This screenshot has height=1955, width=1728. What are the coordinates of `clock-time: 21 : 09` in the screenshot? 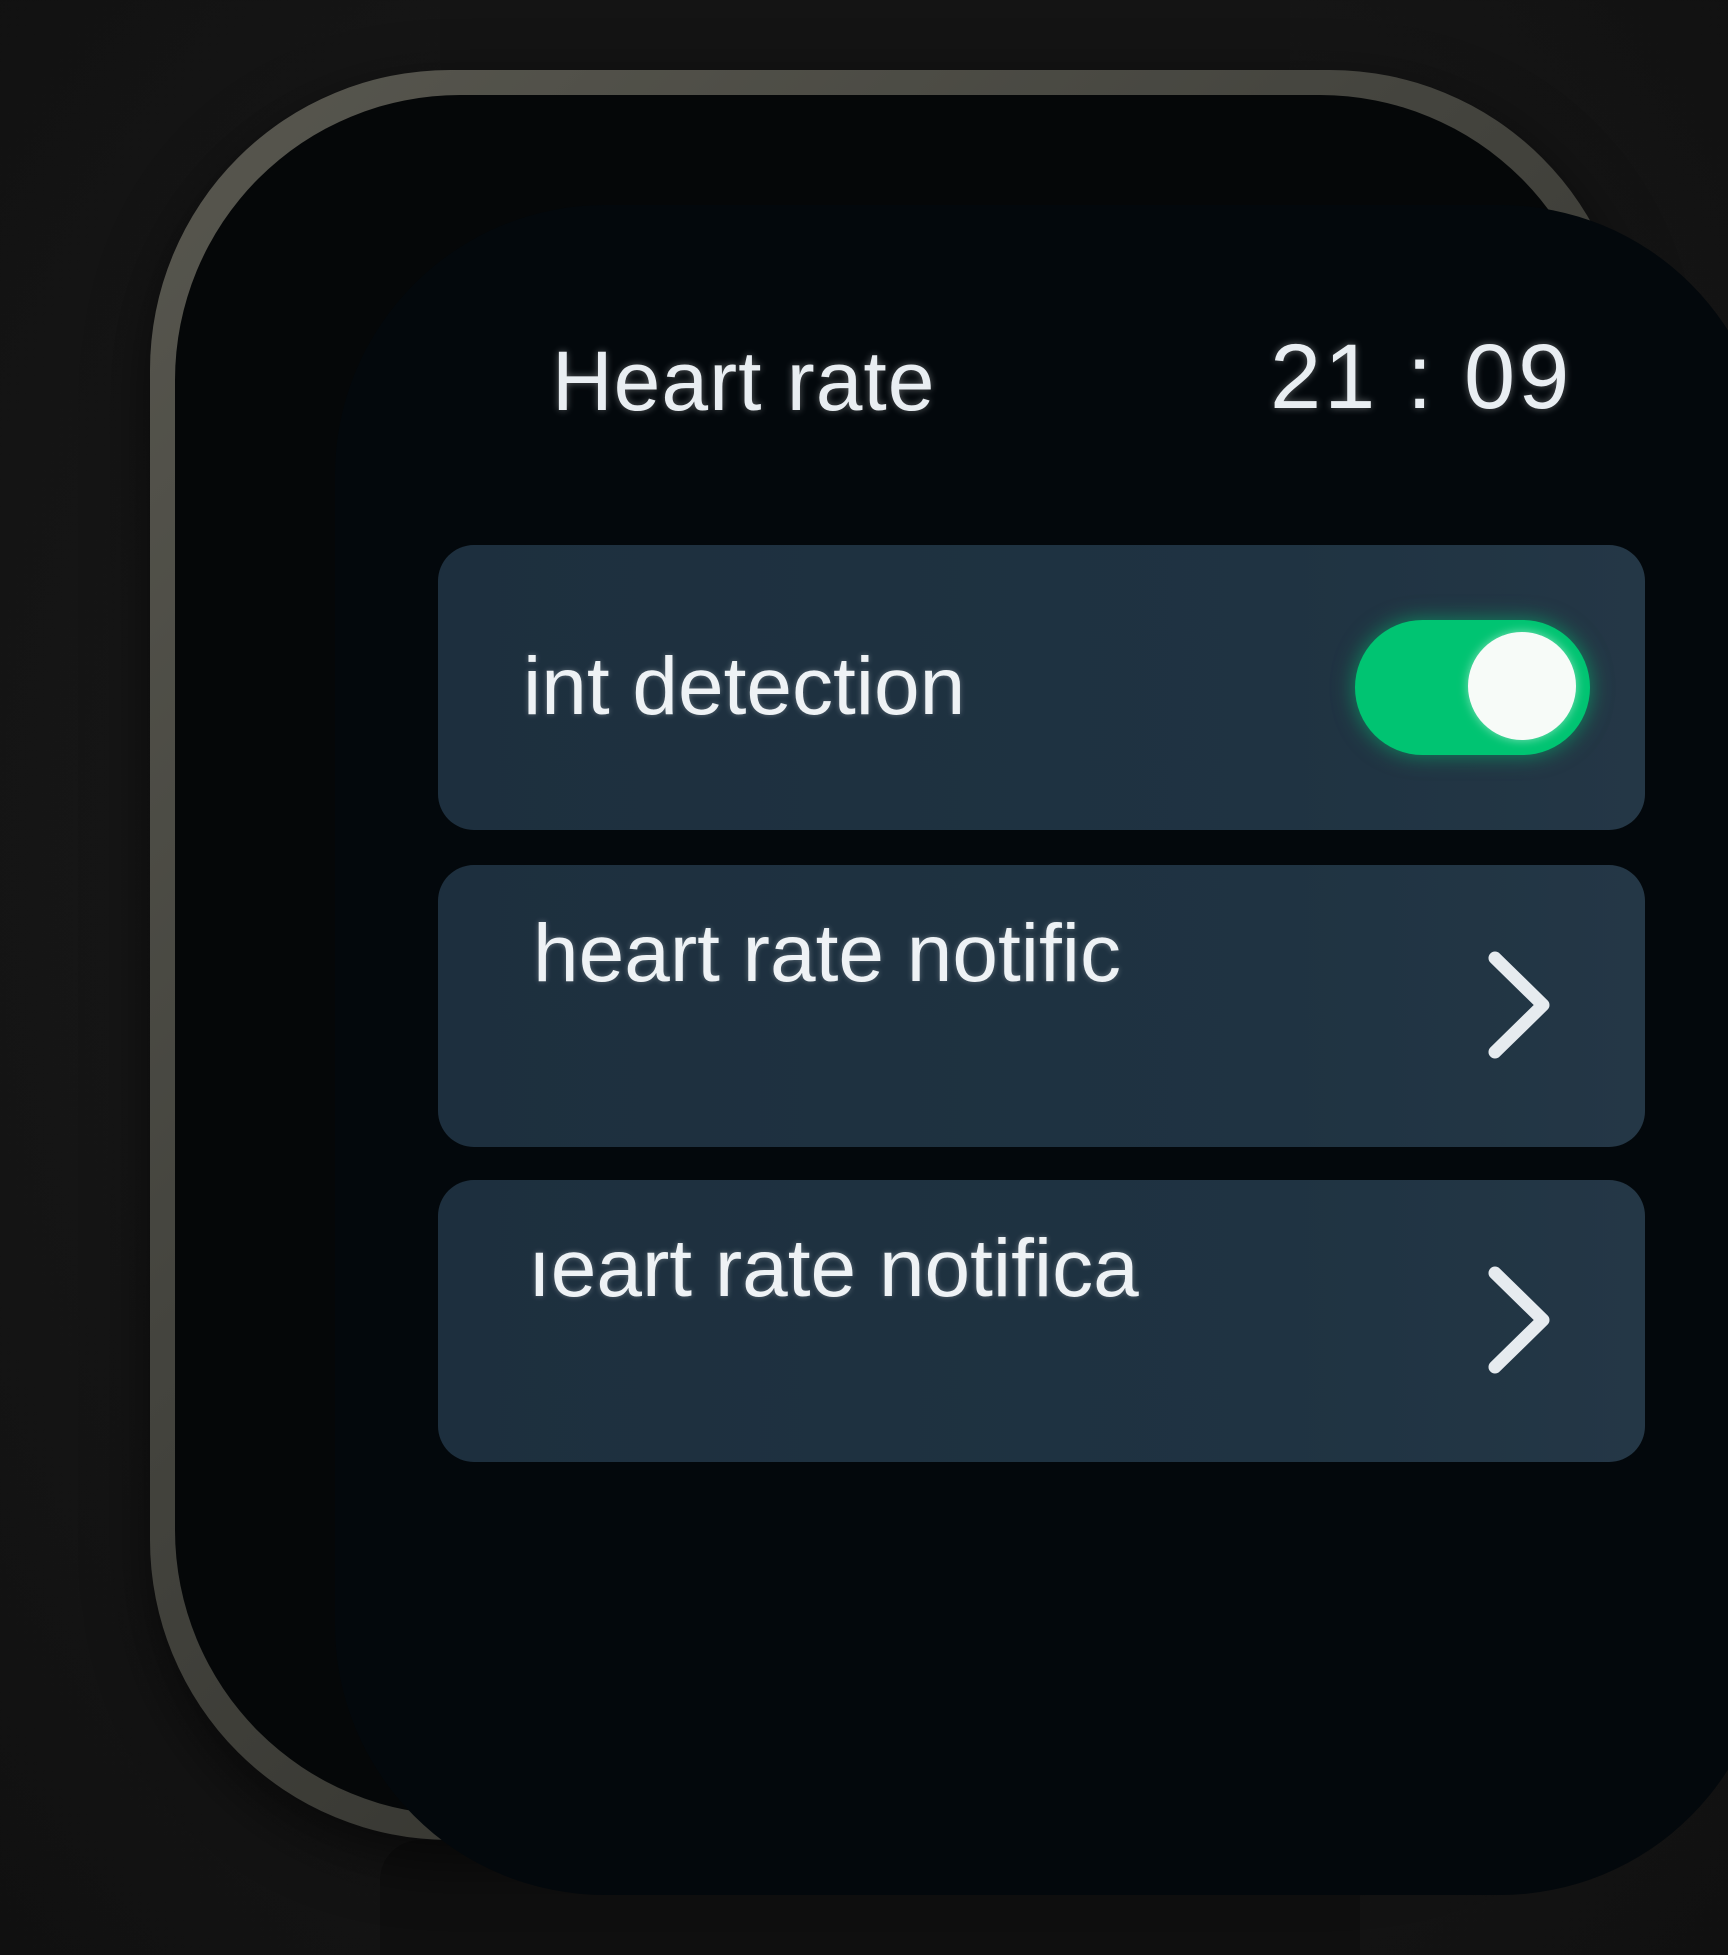 It's located at (1421, 377).